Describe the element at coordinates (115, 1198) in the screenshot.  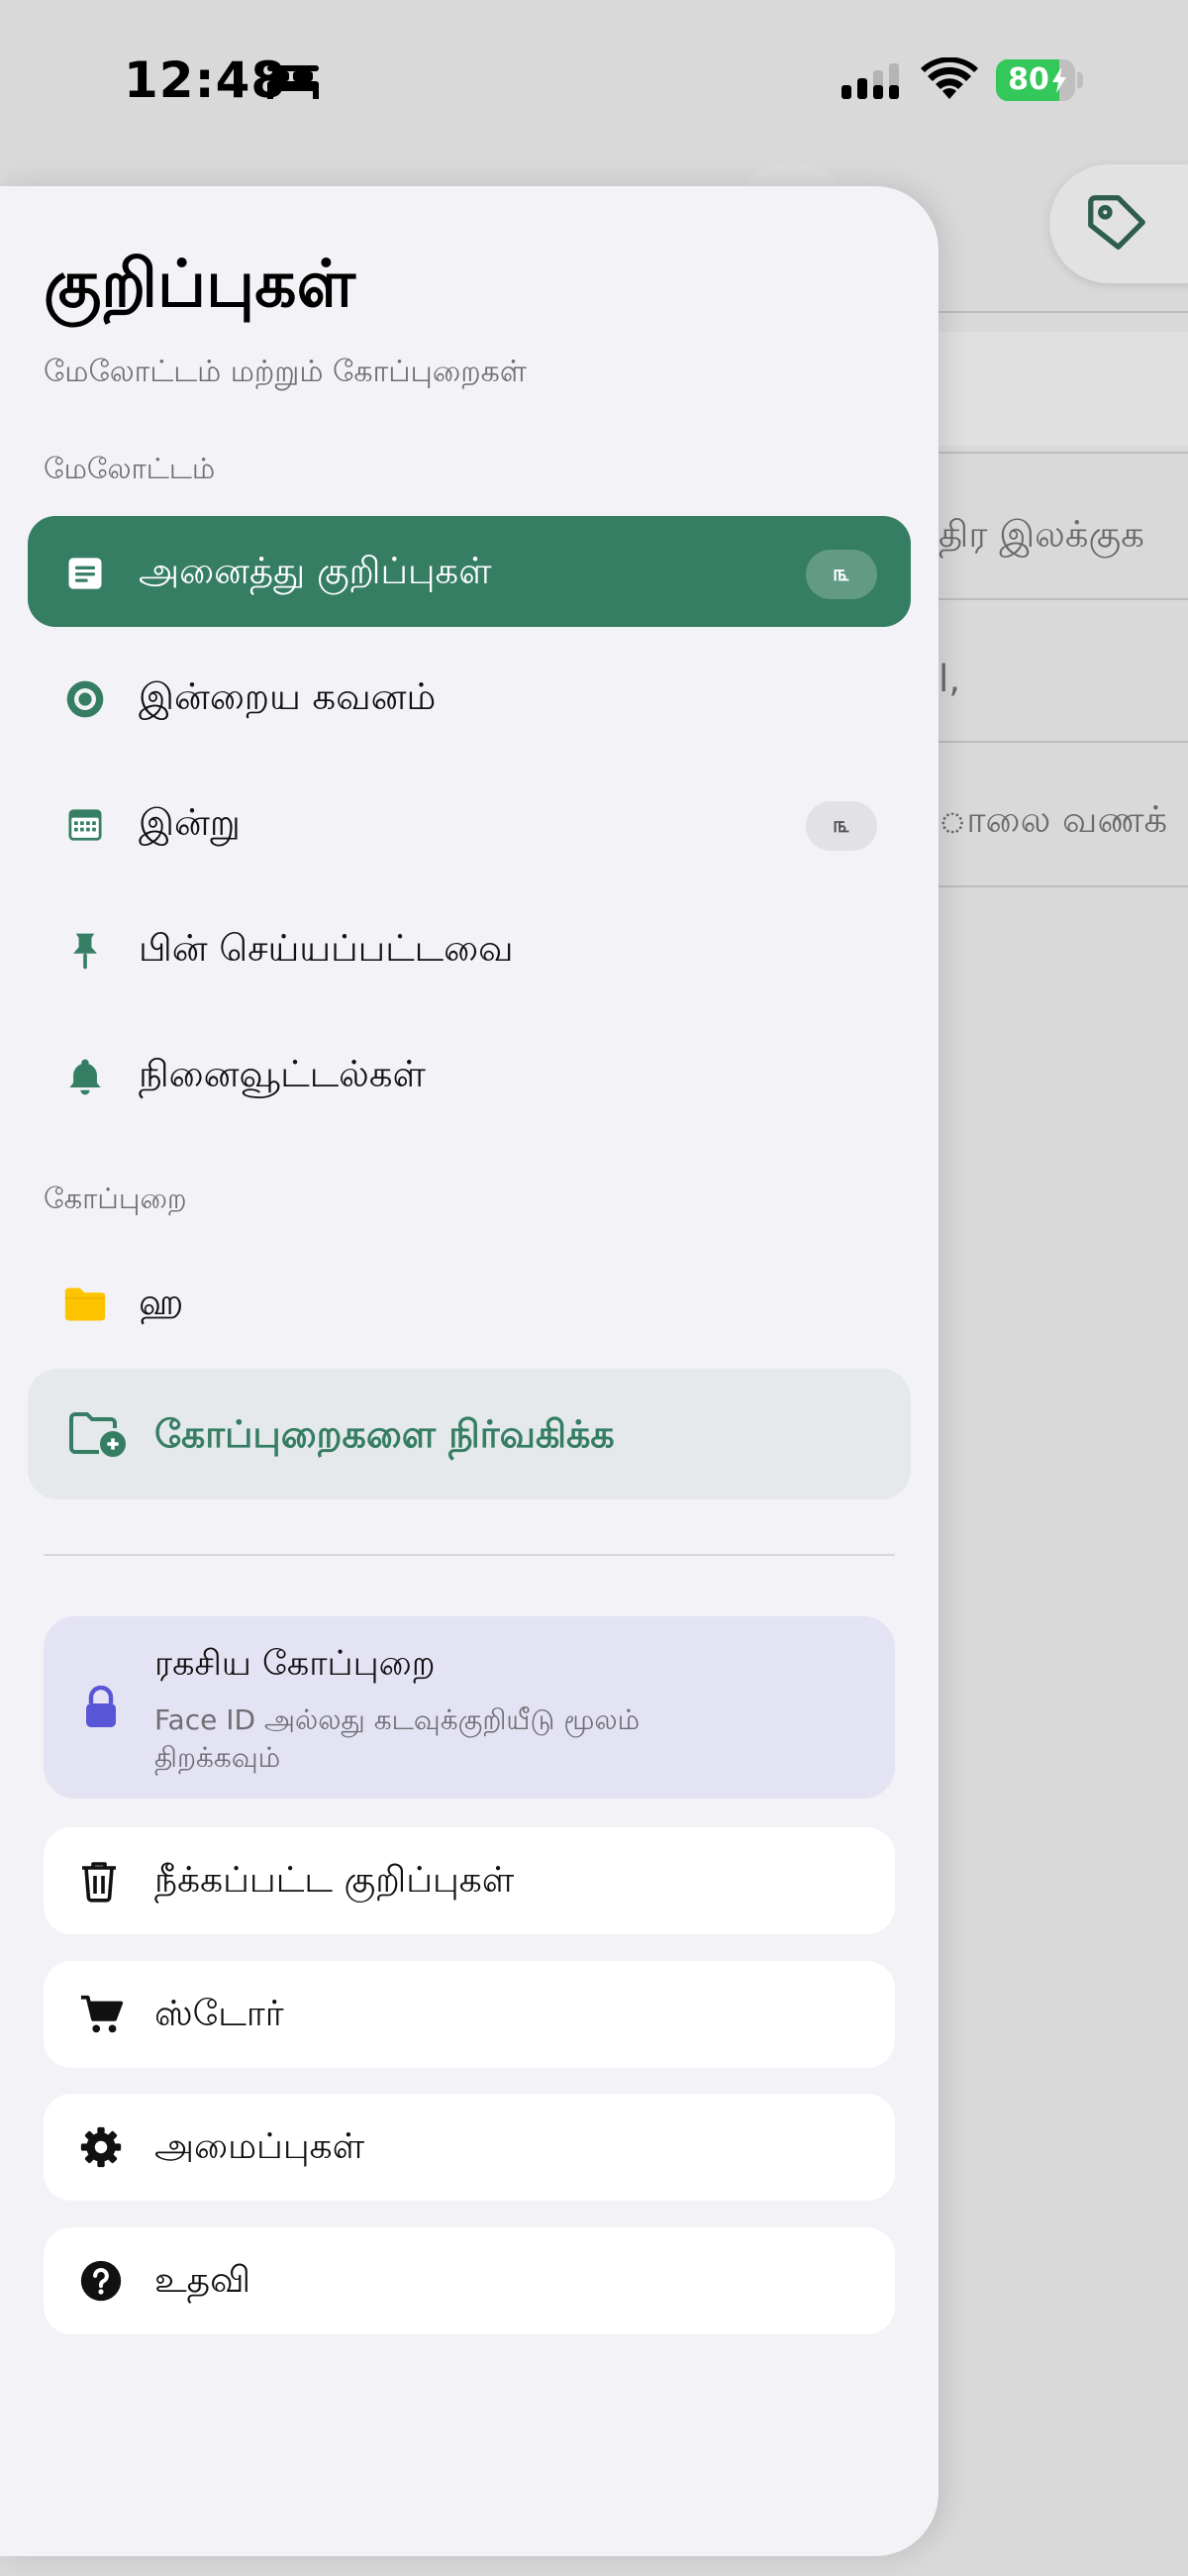
I see `section-label-folders: கோப்புறை` at that location.